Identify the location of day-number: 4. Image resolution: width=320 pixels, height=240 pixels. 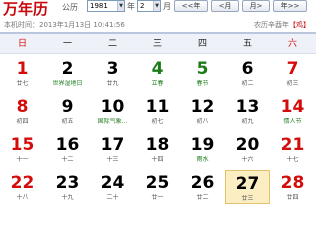
(157, 69).